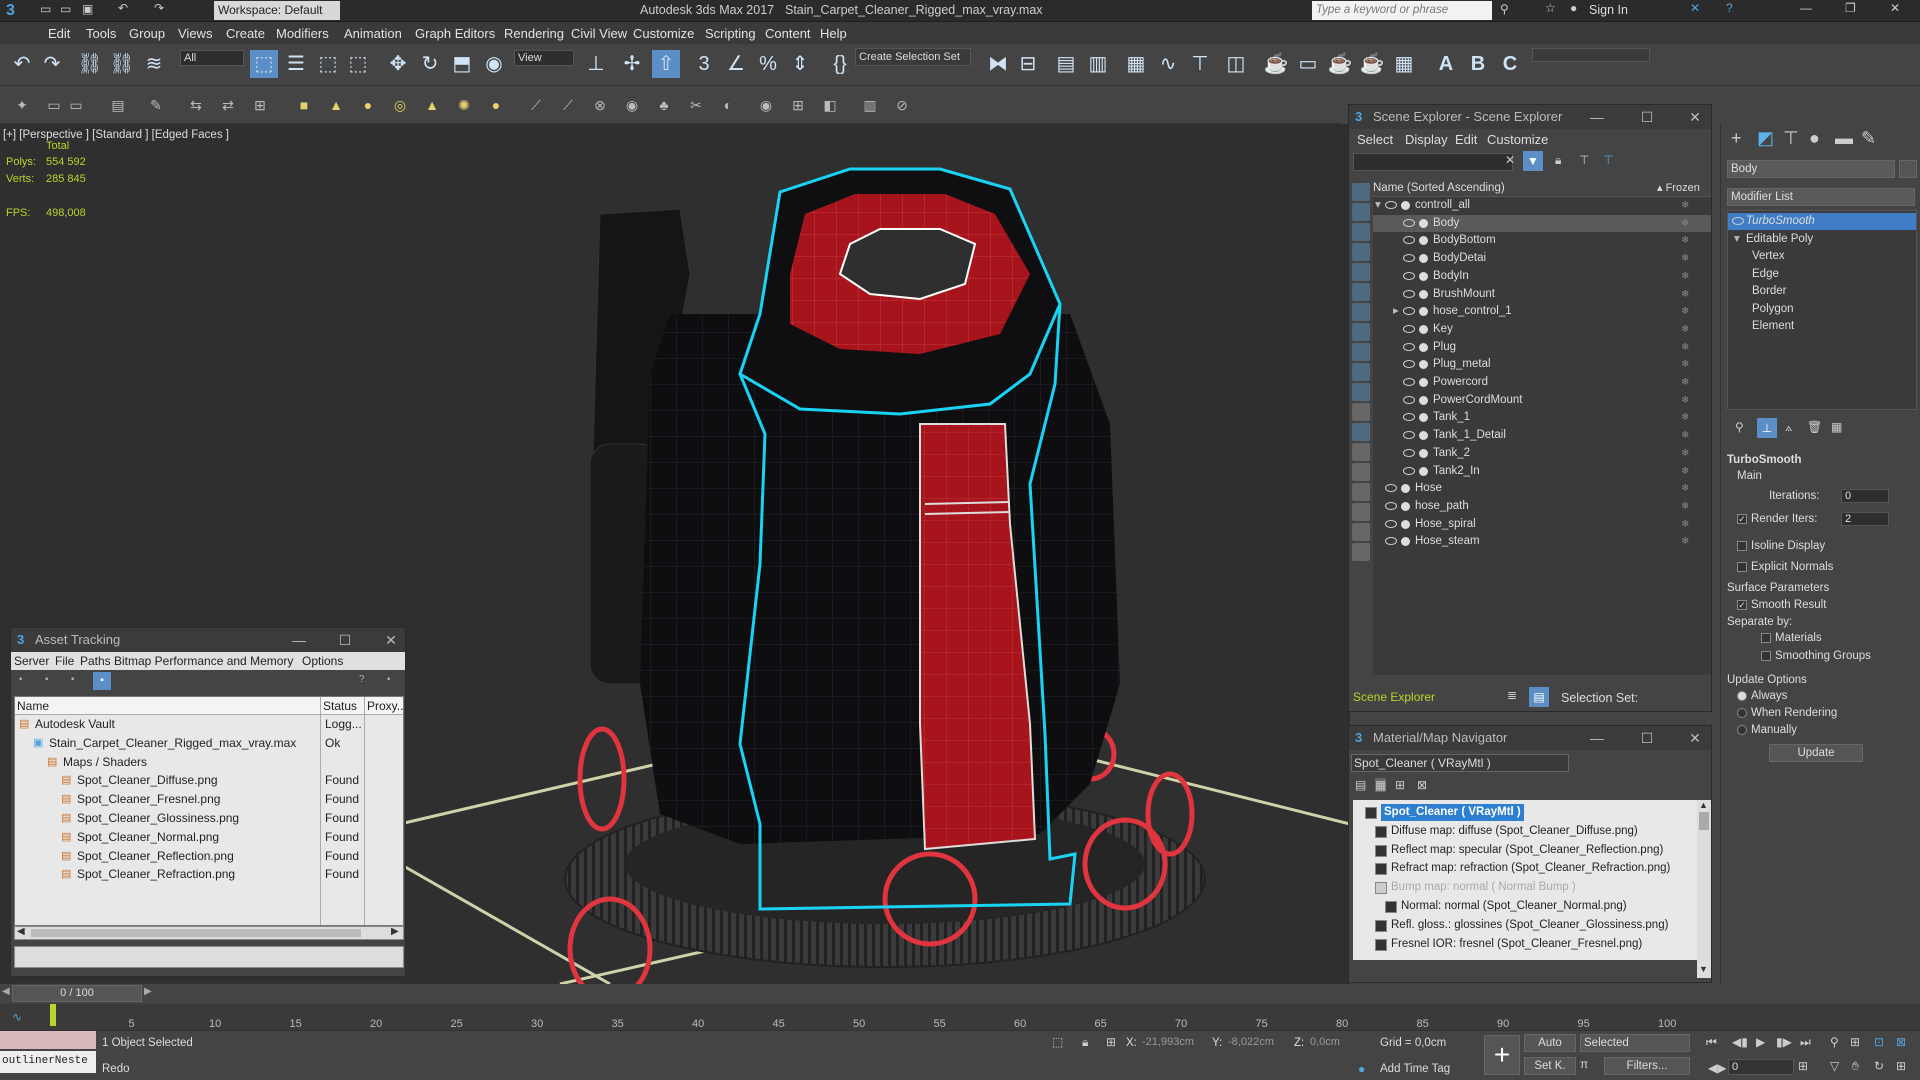 The width and height of the screenshot is (1920, 1080). I want to click on ribbon-icon: ▥, so click(1098, 64).